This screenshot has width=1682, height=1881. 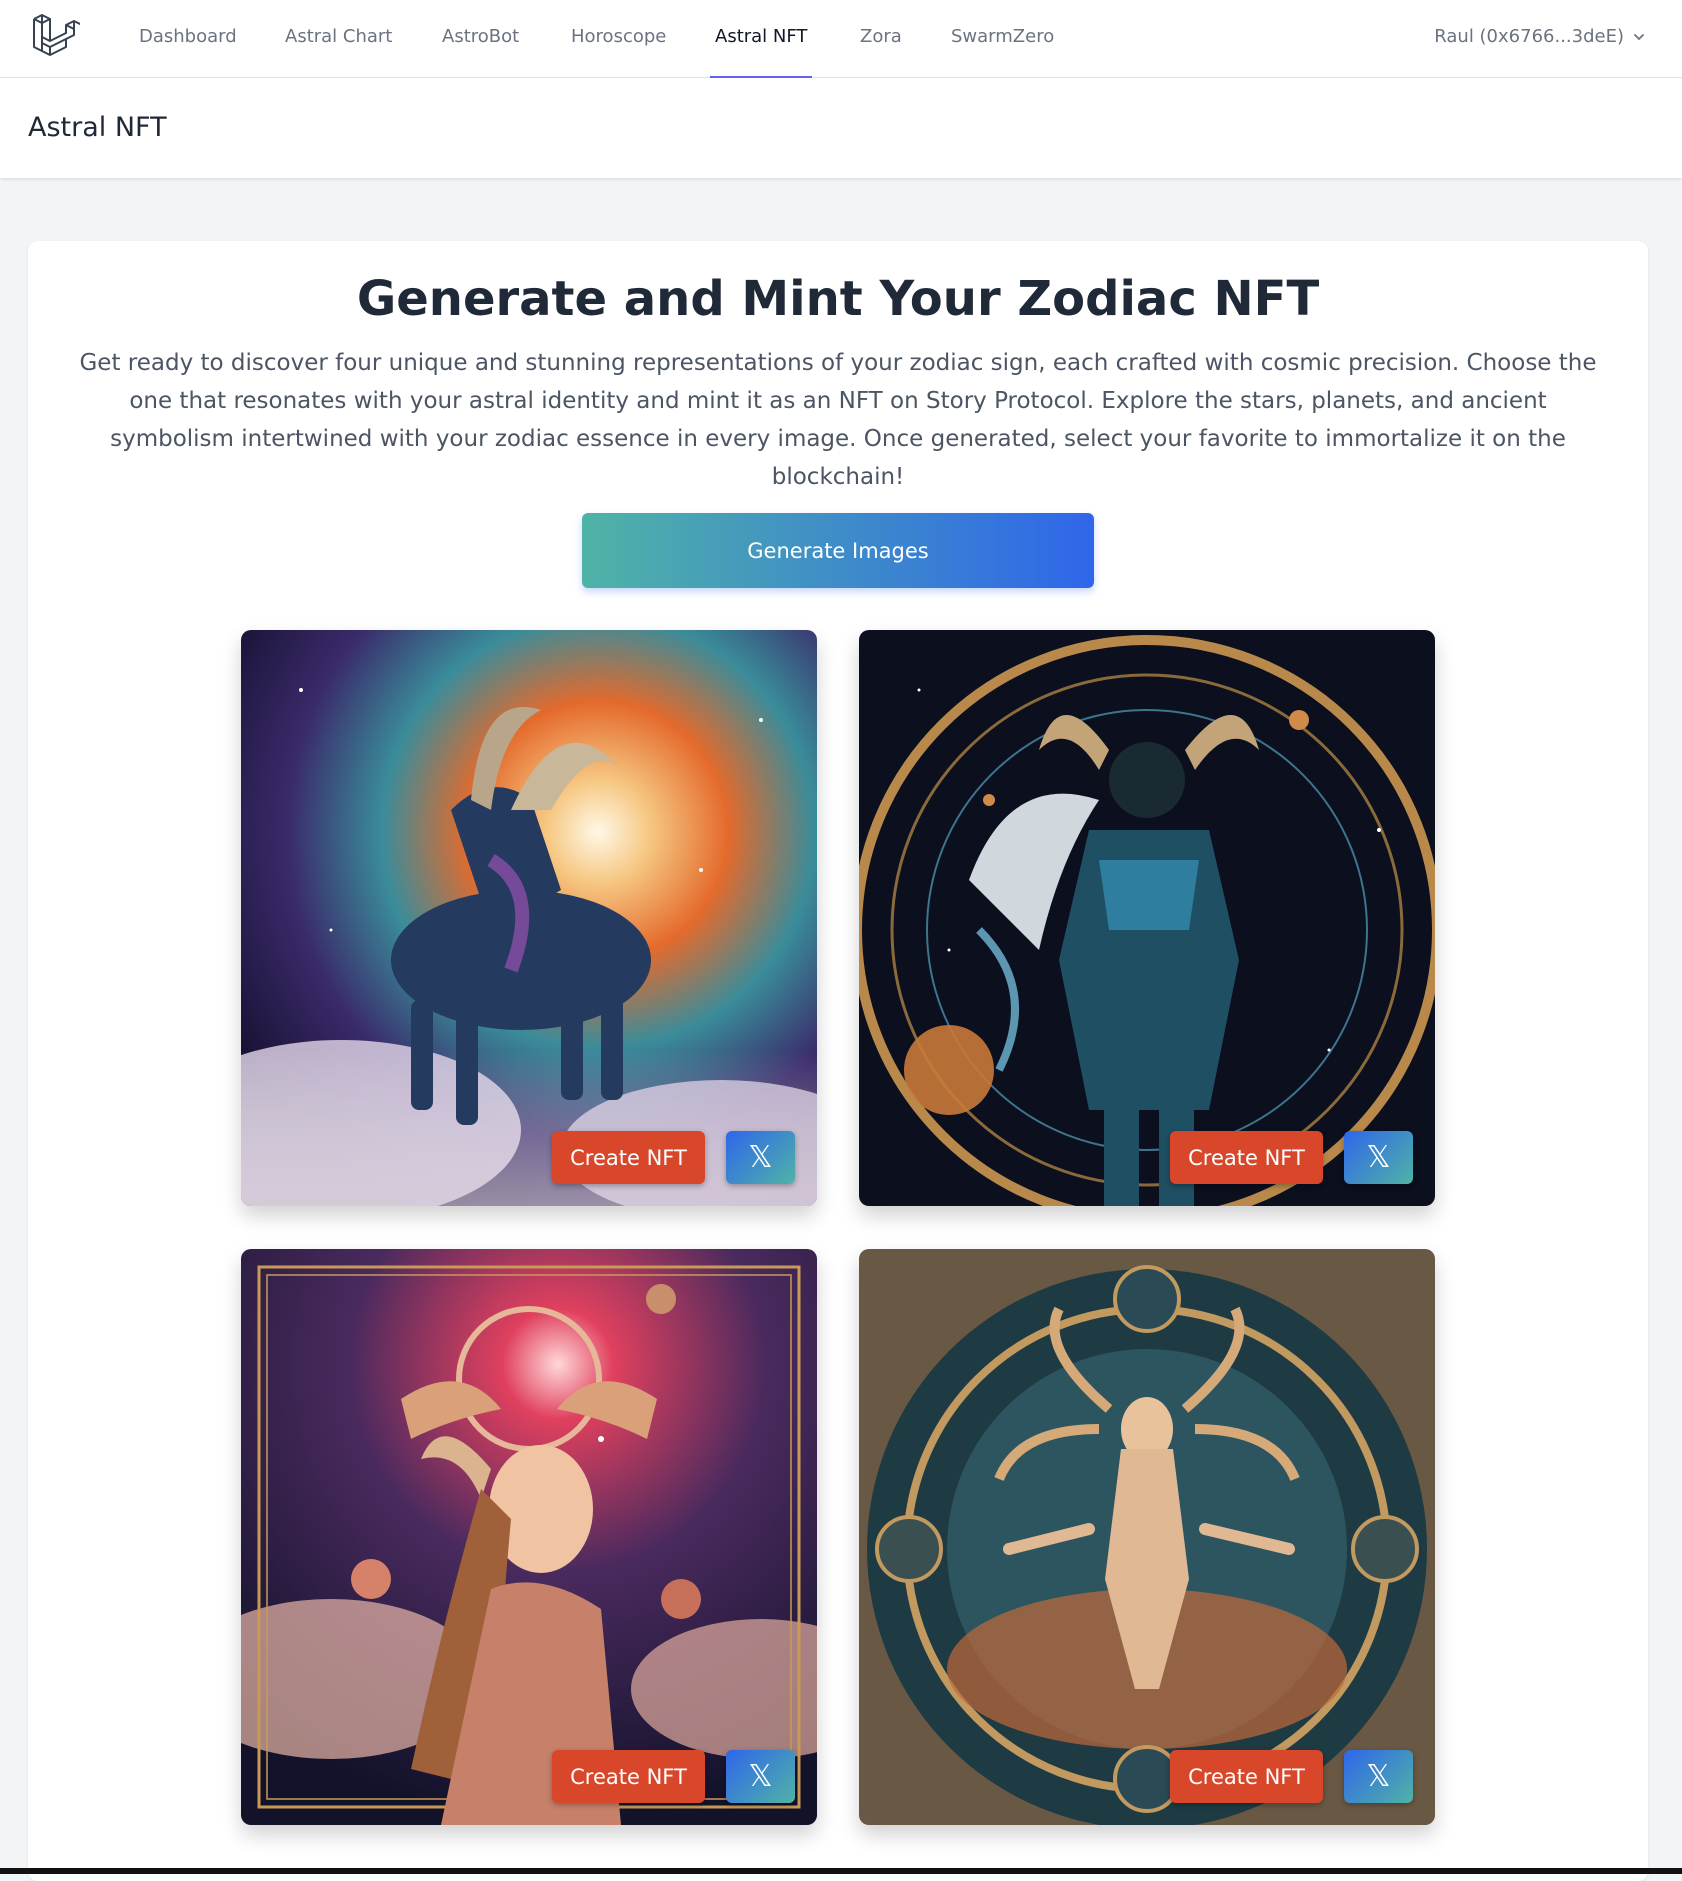 What do you see at coordinates (188, 39) in the screenshot?
I see `nav-item-dashboard: Dashboard` at bounding box center [188, 39].